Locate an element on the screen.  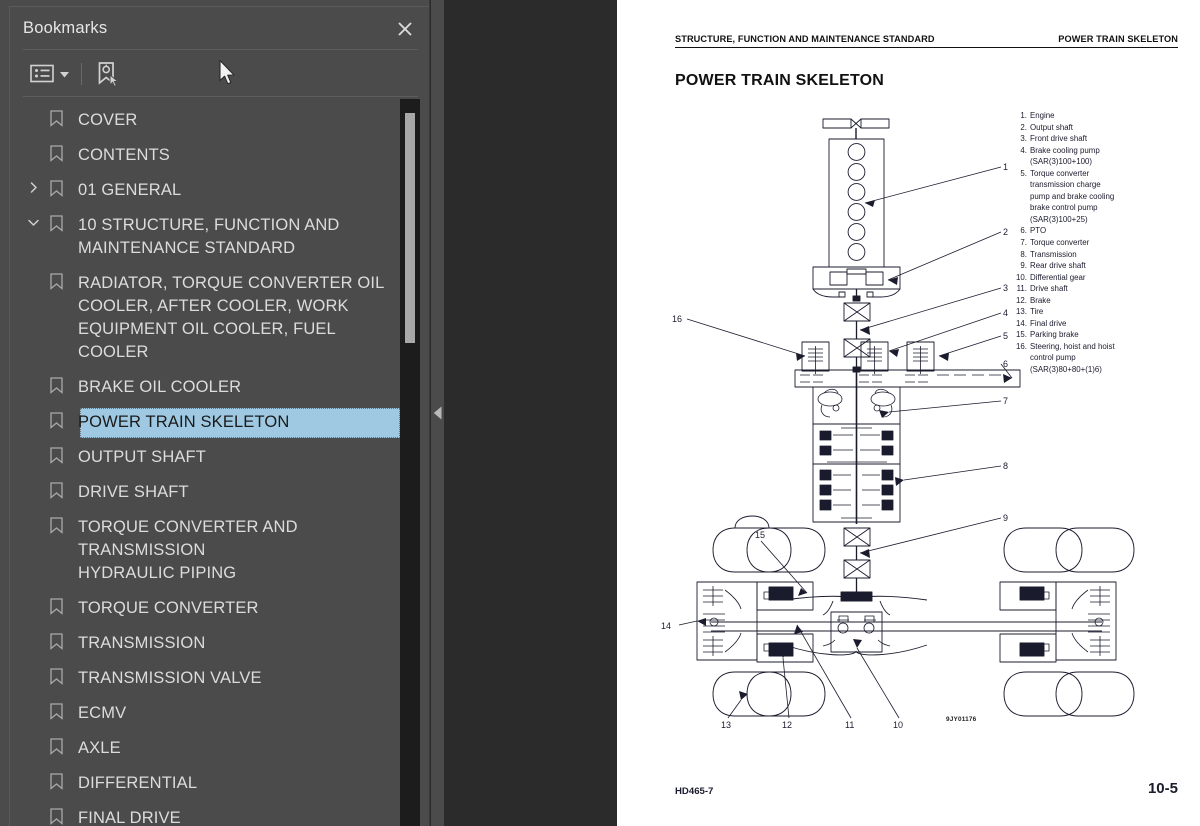
svg-text: 6 is located at coordinates (1005, 364).